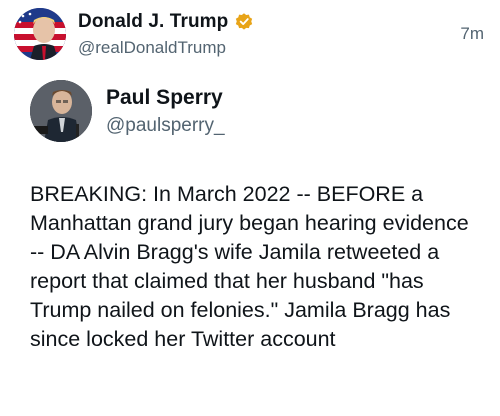 This screenshot has height=416, width=500. I want to click on quoted-post-header: Paul Sperry @paulsperry_, so click(250, 112).